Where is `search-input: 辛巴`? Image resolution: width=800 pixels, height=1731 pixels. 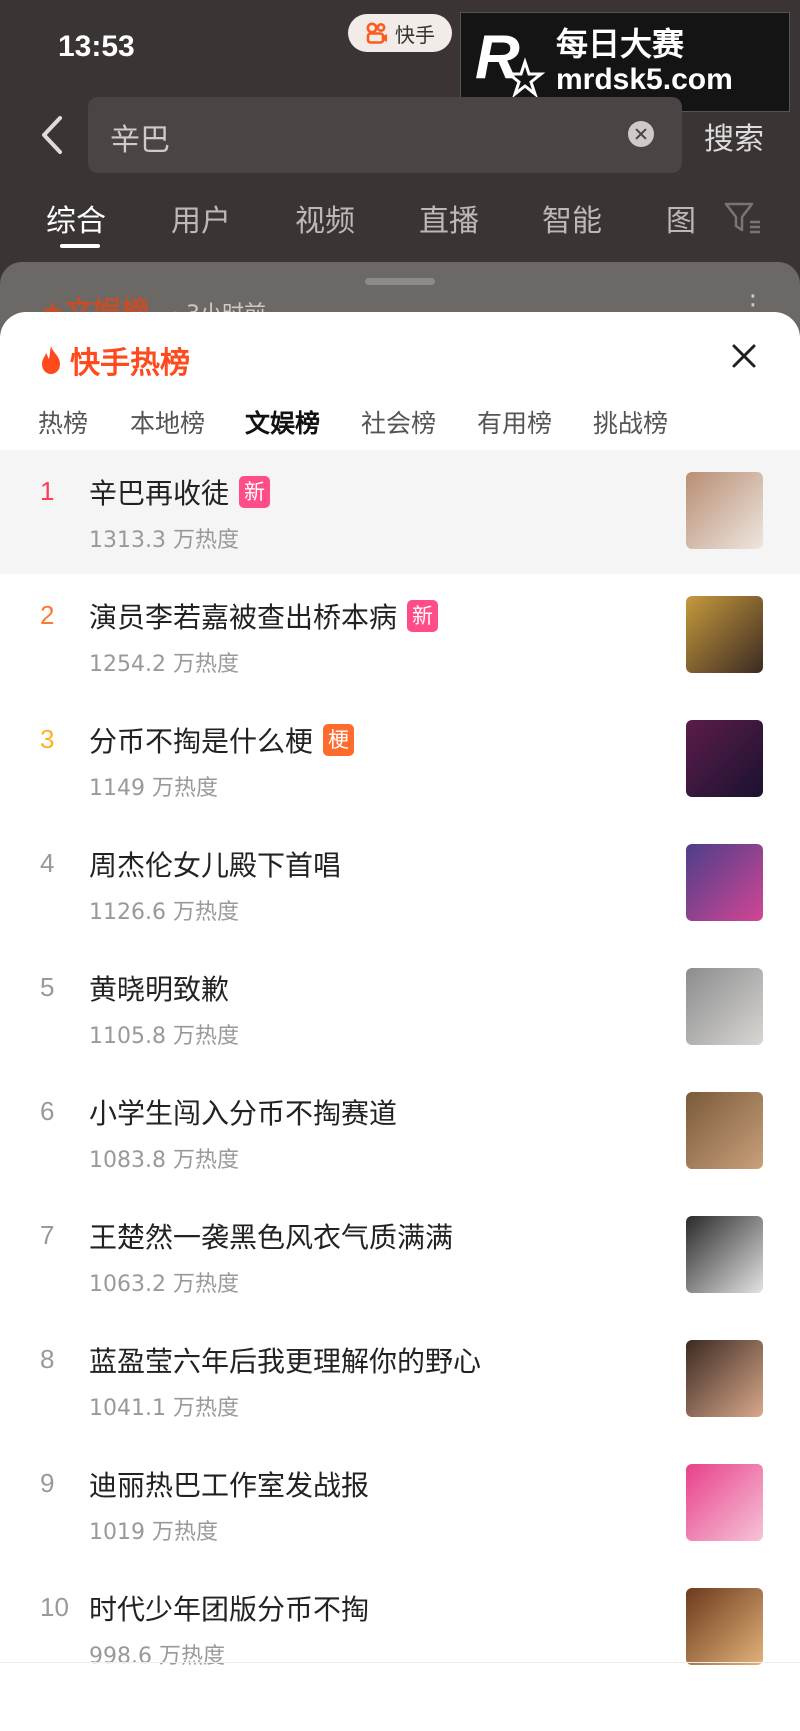
search-input: 辛巴 is located at coordinates (385, 135).